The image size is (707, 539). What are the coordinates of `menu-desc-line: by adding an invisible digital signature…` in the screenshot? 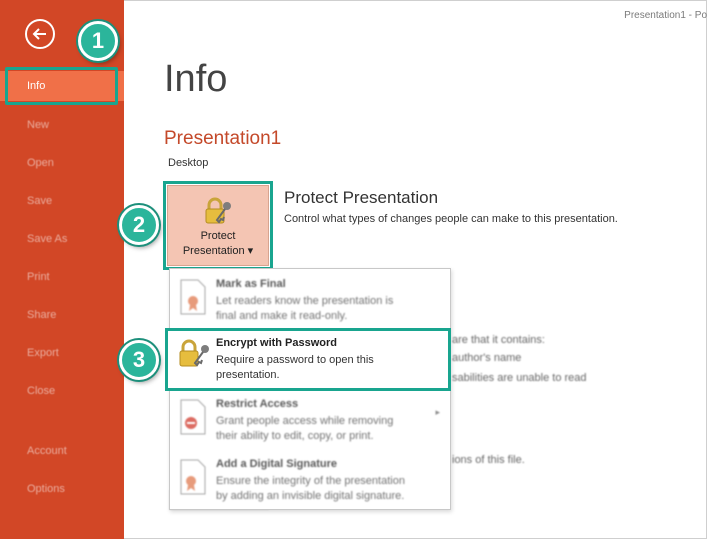 It's located at (310, 496).